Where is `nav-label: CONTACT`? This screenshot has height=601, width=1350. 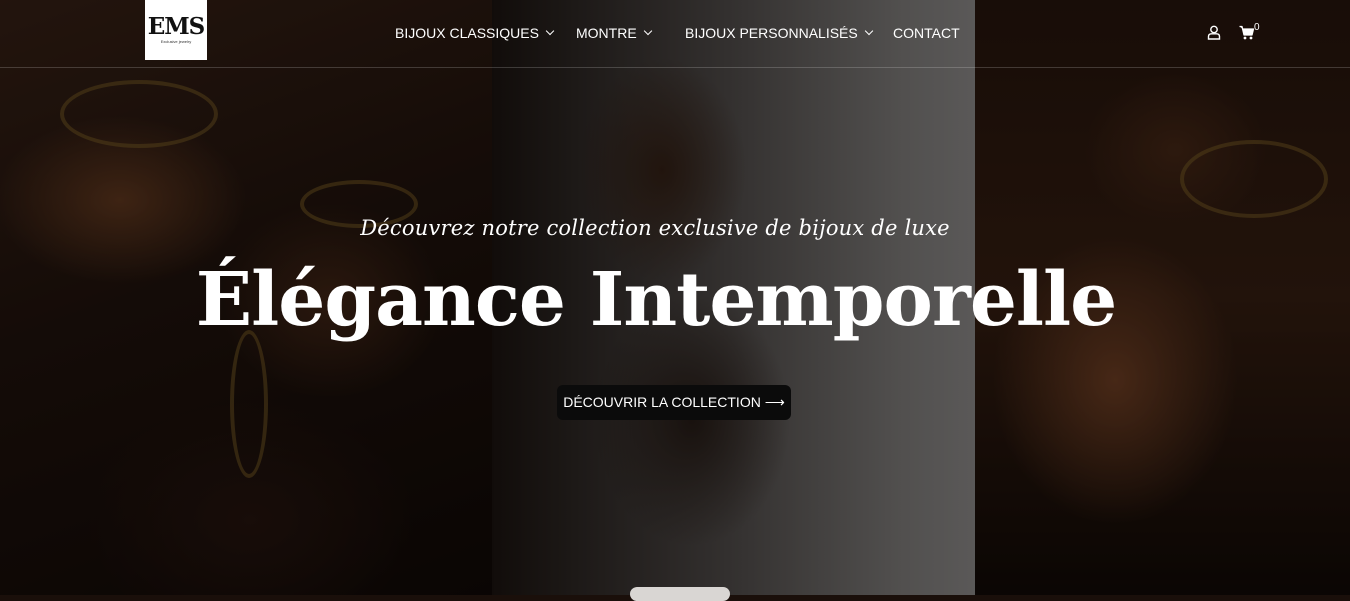
nav-label: CONTACT is located at coordinates (926, 33).